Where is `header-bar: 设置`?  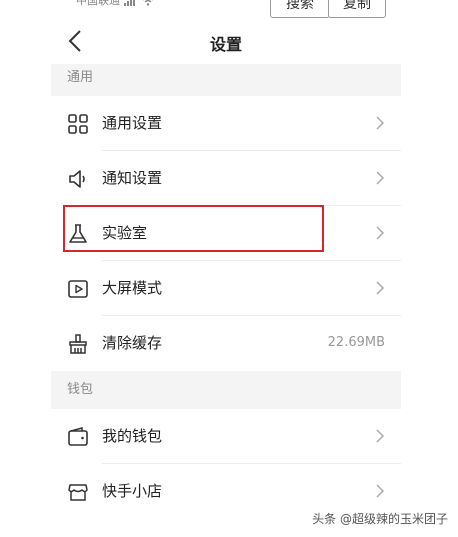 header-bar: 设置 is located at coordinates (226, 41).